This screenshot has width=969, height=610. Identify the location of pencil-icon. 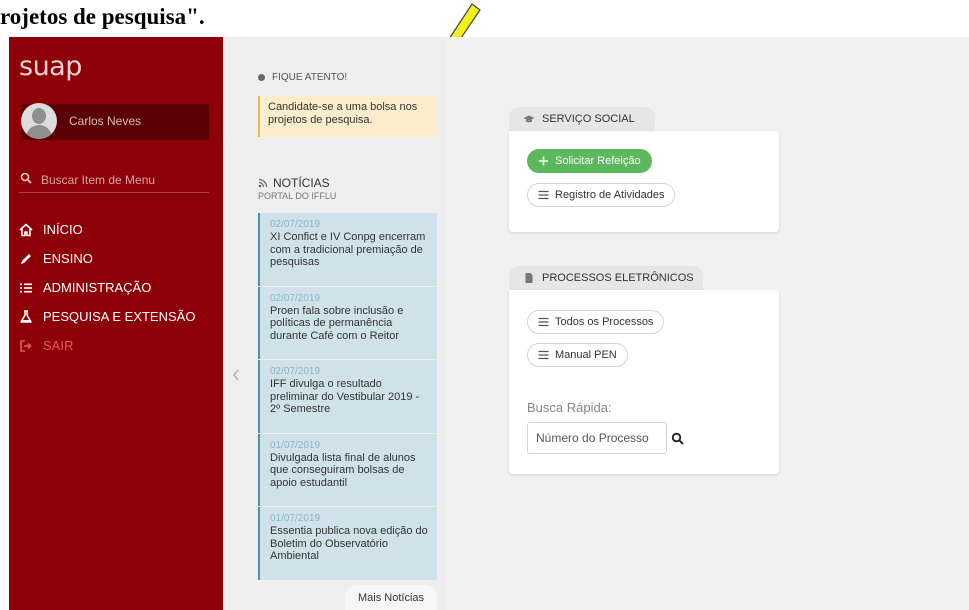
(26, 259).